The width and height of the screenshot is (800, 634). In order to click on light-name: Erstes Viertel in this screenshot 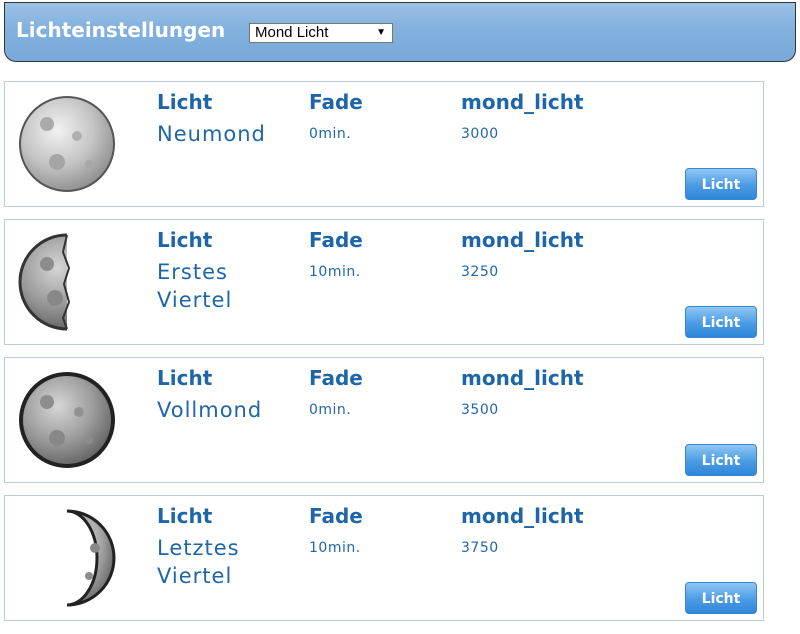, I will do `click(195, 286)`.